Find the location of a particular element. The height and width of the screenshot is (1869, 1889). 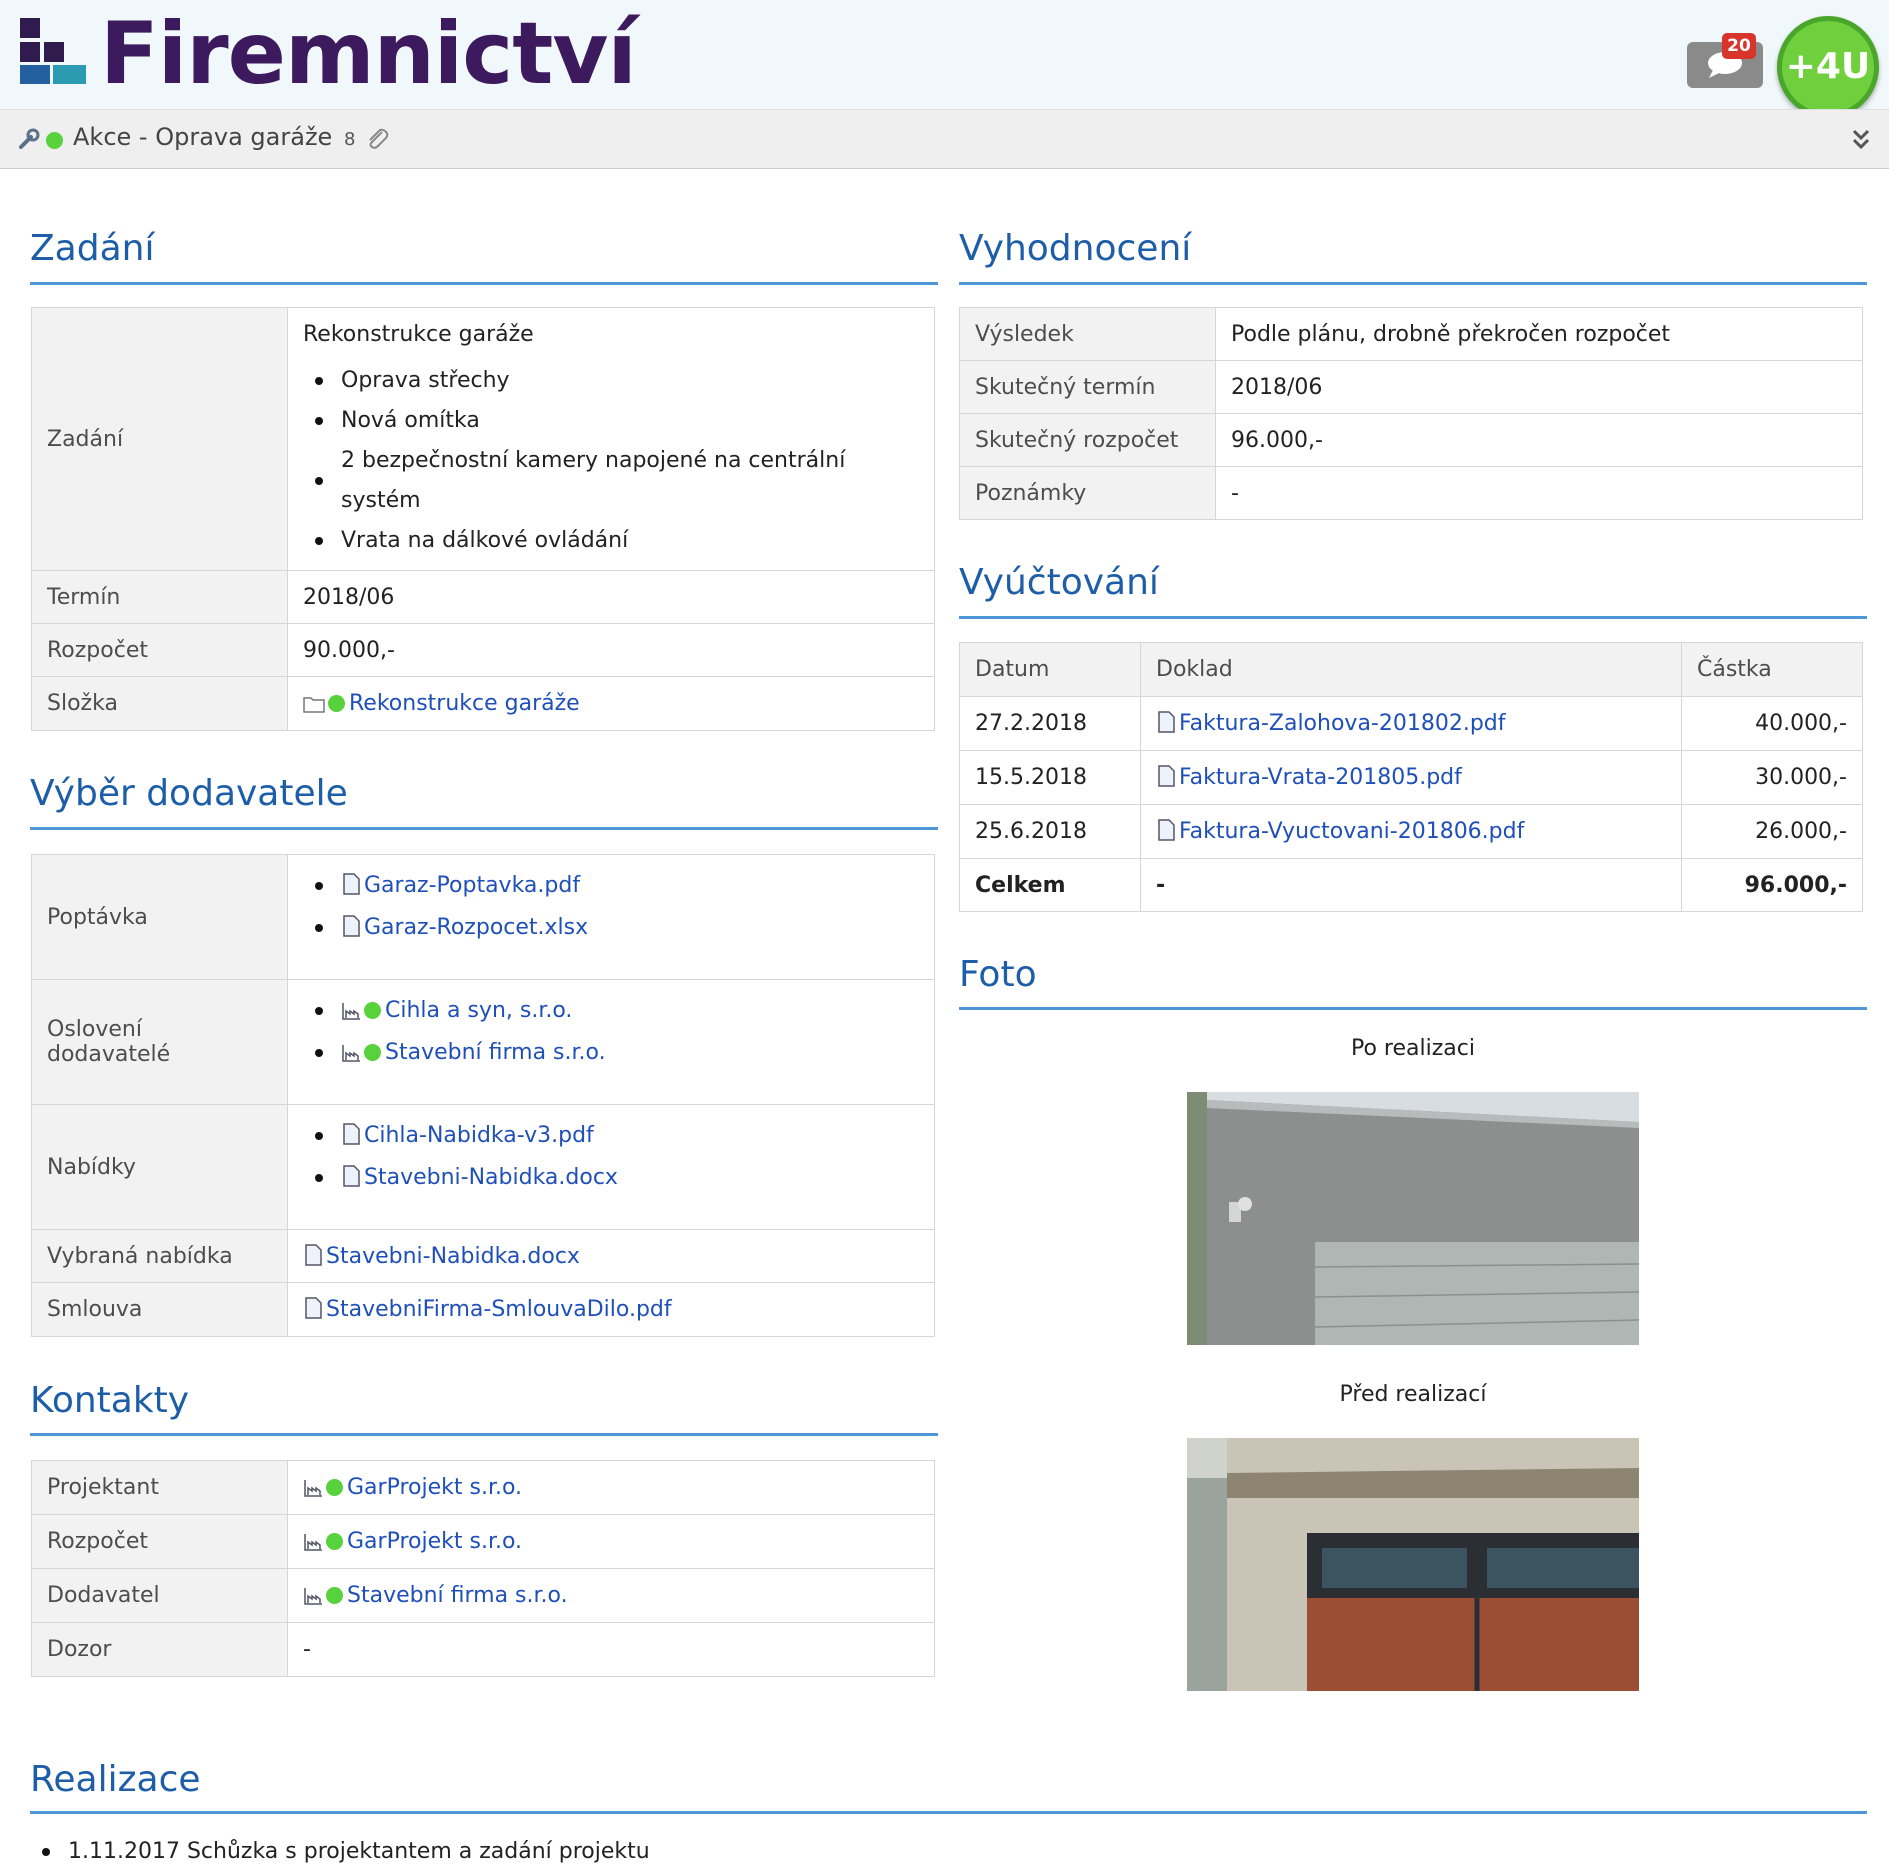

plus4u-button: +4U is located at coordinates (1828, 67).